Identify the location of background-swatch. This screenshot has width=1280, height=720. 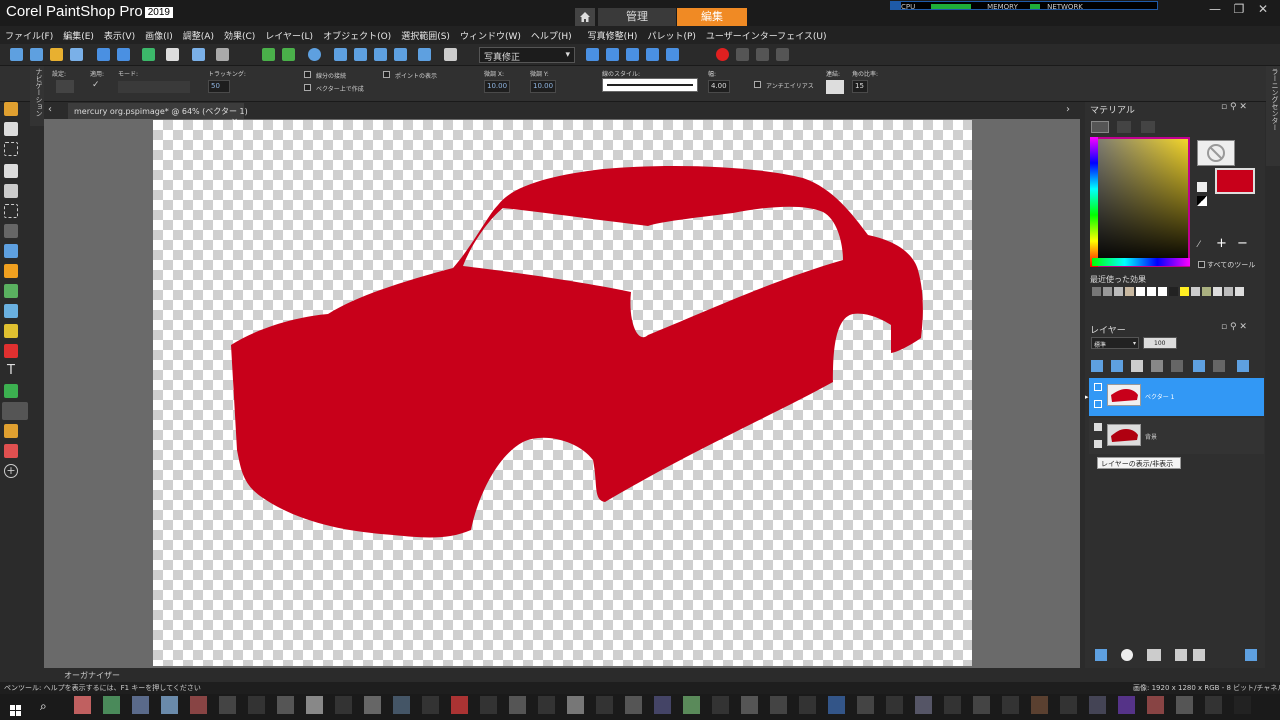
(1216, 153).